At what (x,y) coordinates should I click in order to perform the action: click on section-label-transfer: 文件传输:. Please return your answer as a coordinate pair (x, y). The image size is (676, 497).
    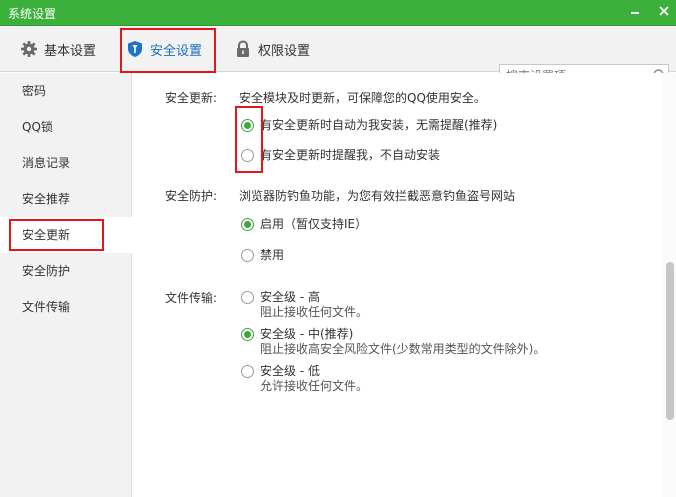
    Looking at the image, I should click on (191, 298).